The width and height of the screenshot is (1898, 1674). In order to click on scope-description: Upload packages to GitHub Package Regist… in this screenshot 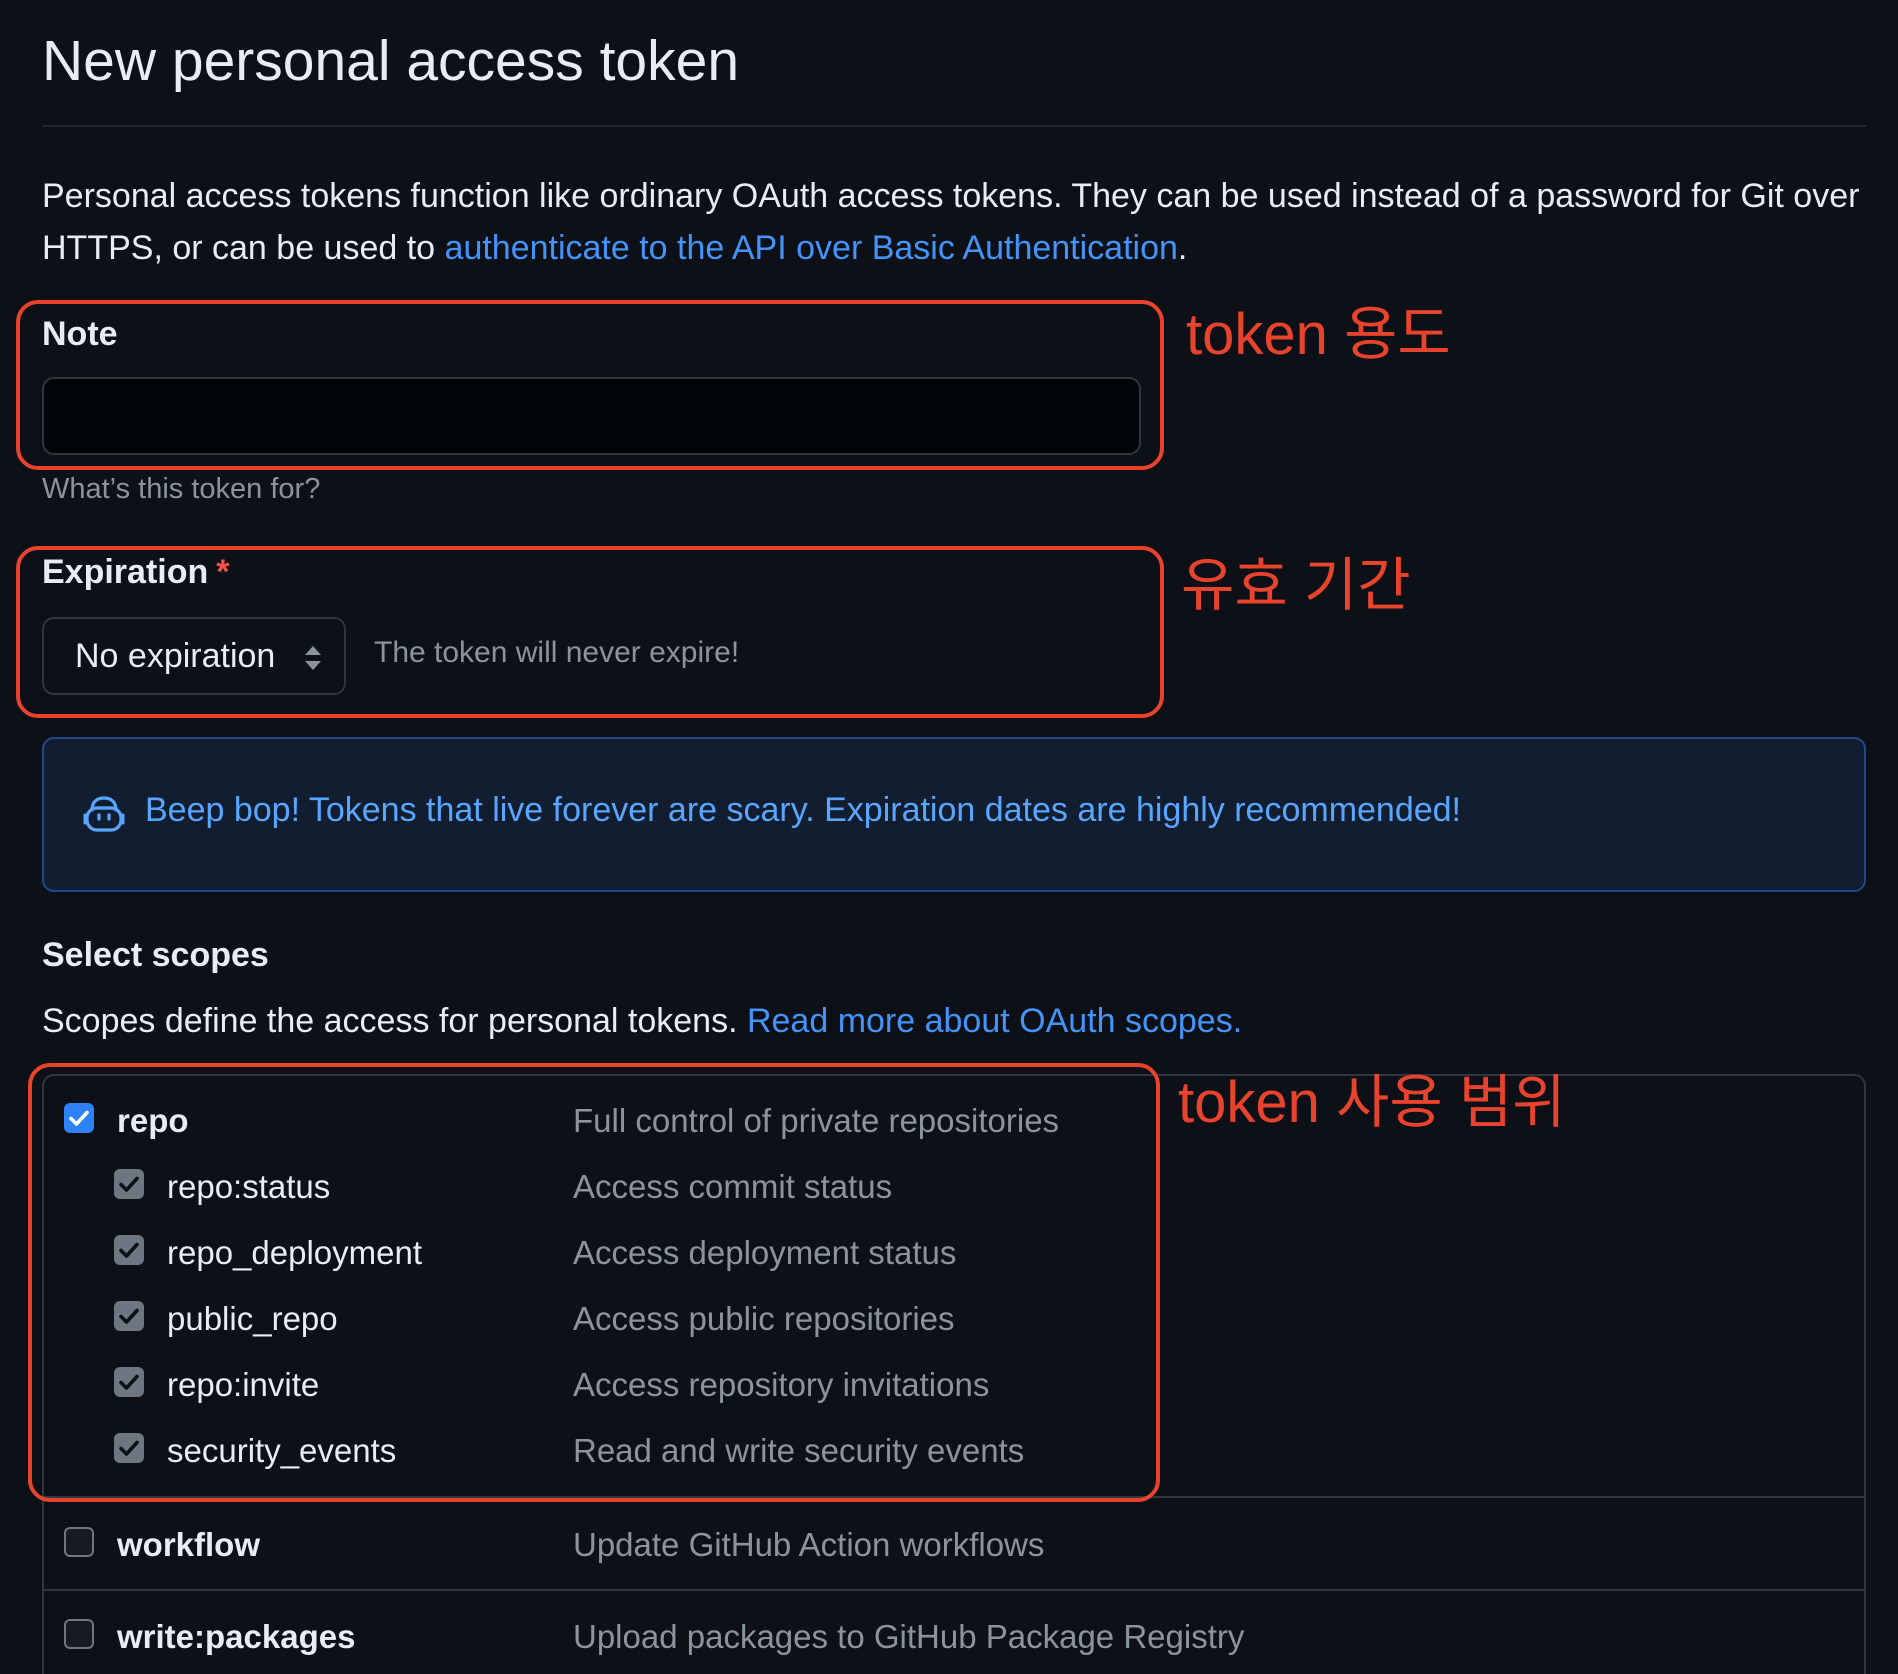, I will do `click(909, 1636)`.